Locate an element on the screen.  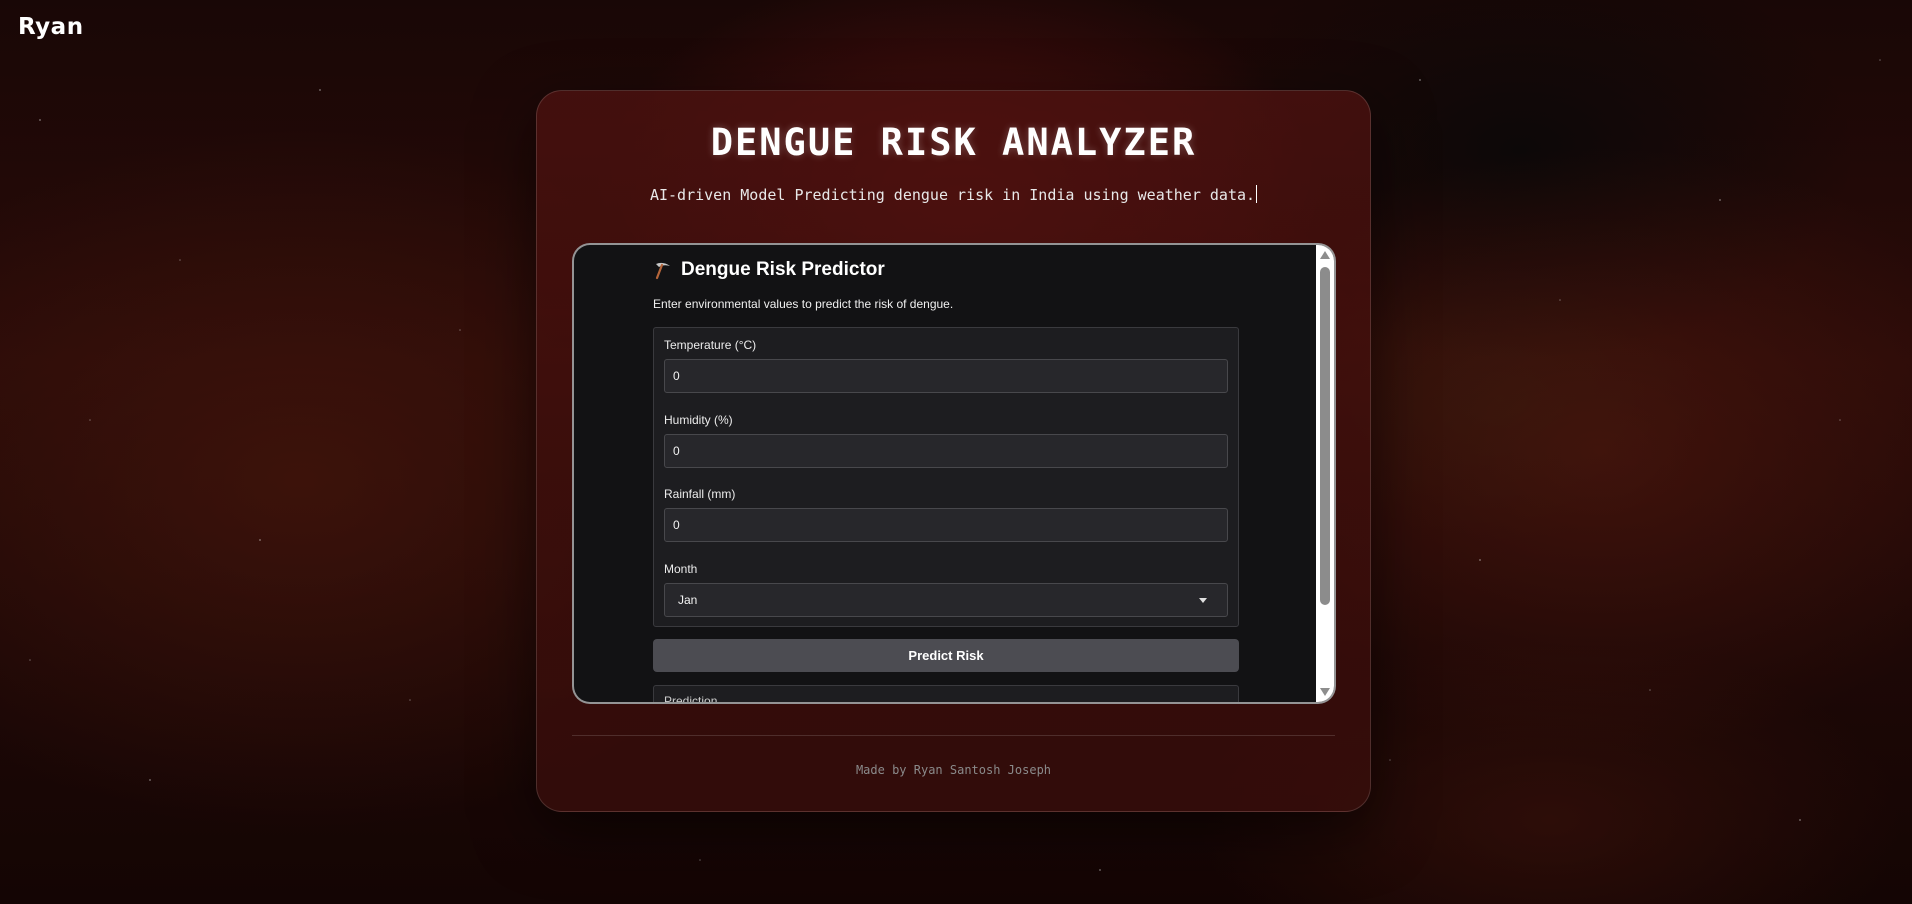
chevron-down-icon is located at coordinates (1203, 600).